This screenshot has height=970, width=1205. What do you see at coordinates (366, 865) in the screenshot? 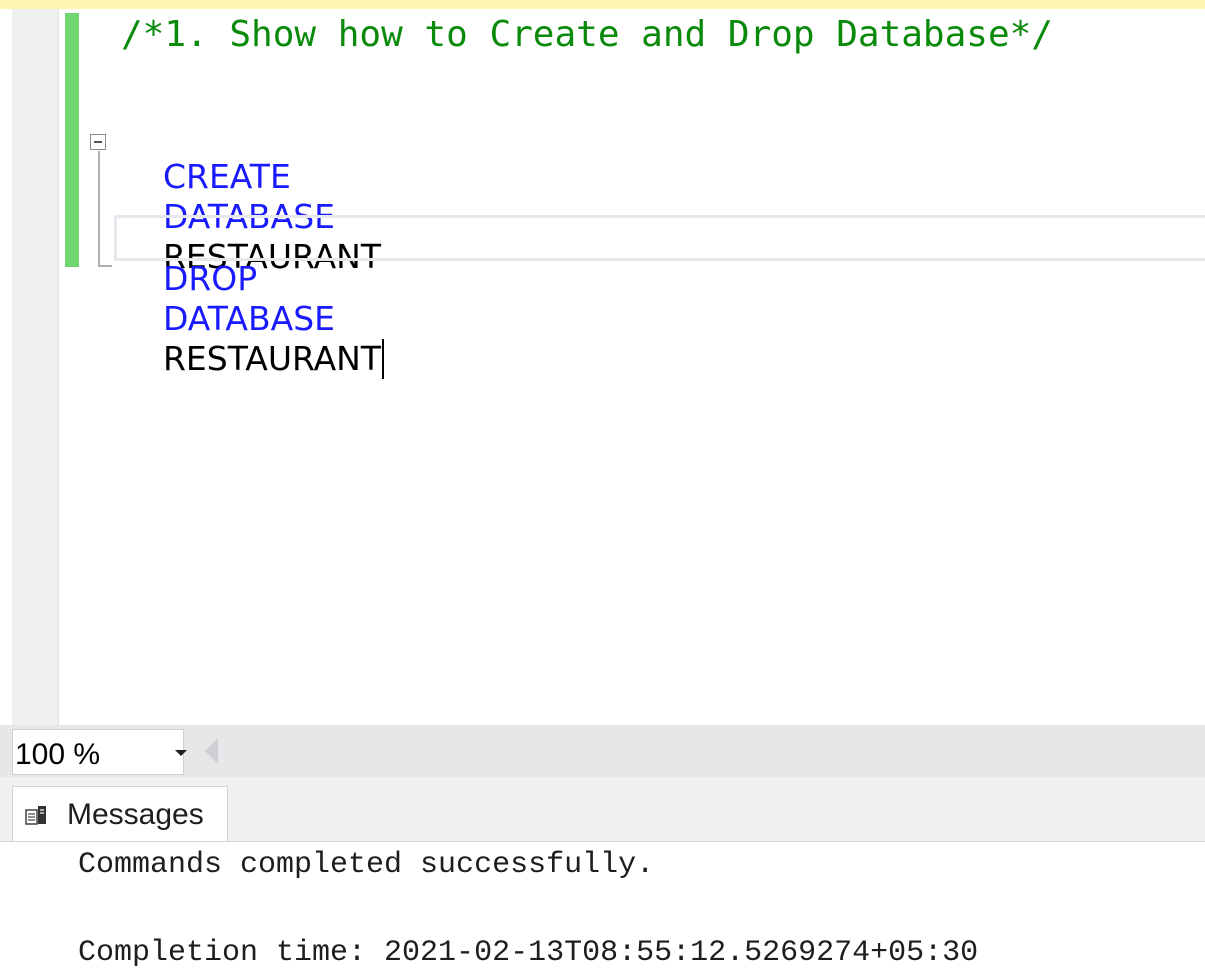
I see `message-commands-completed: Commands completed successfully.` at bounding box center [366, 865].